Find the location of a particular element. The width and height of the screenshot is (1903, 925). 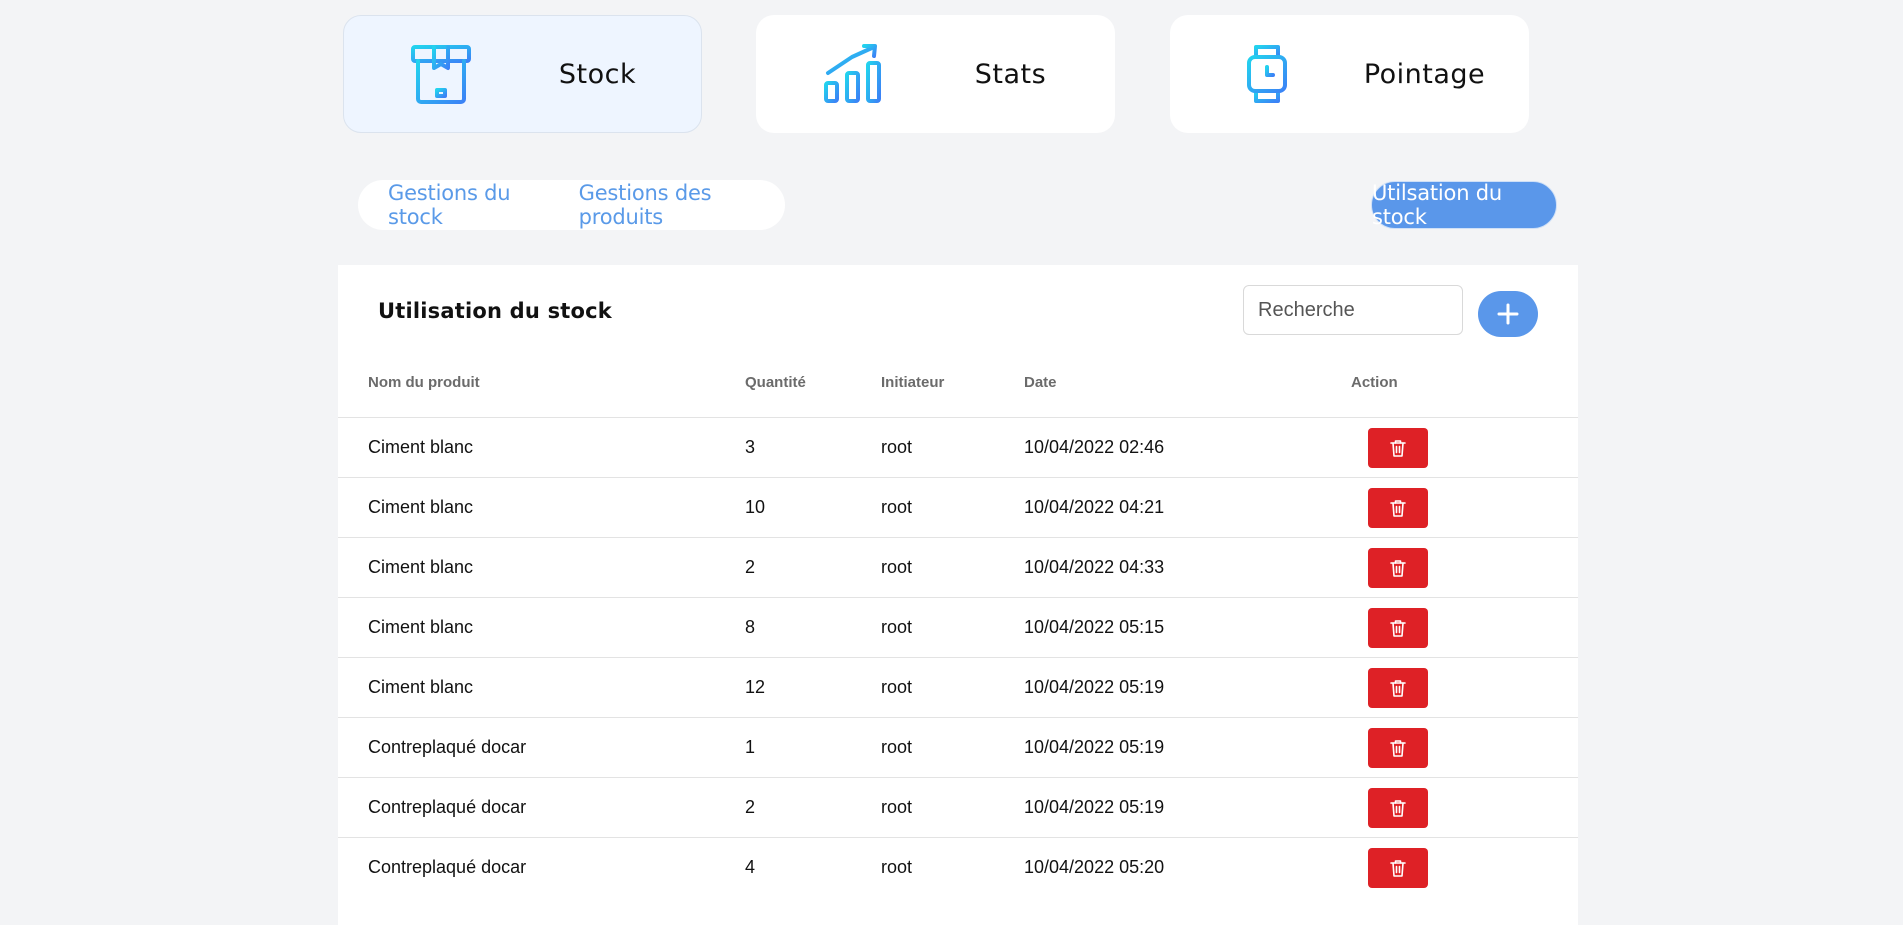

table-row: Ciment blanc 2 root 10/04/2022 04:33 is located at coordinates (958, 567).